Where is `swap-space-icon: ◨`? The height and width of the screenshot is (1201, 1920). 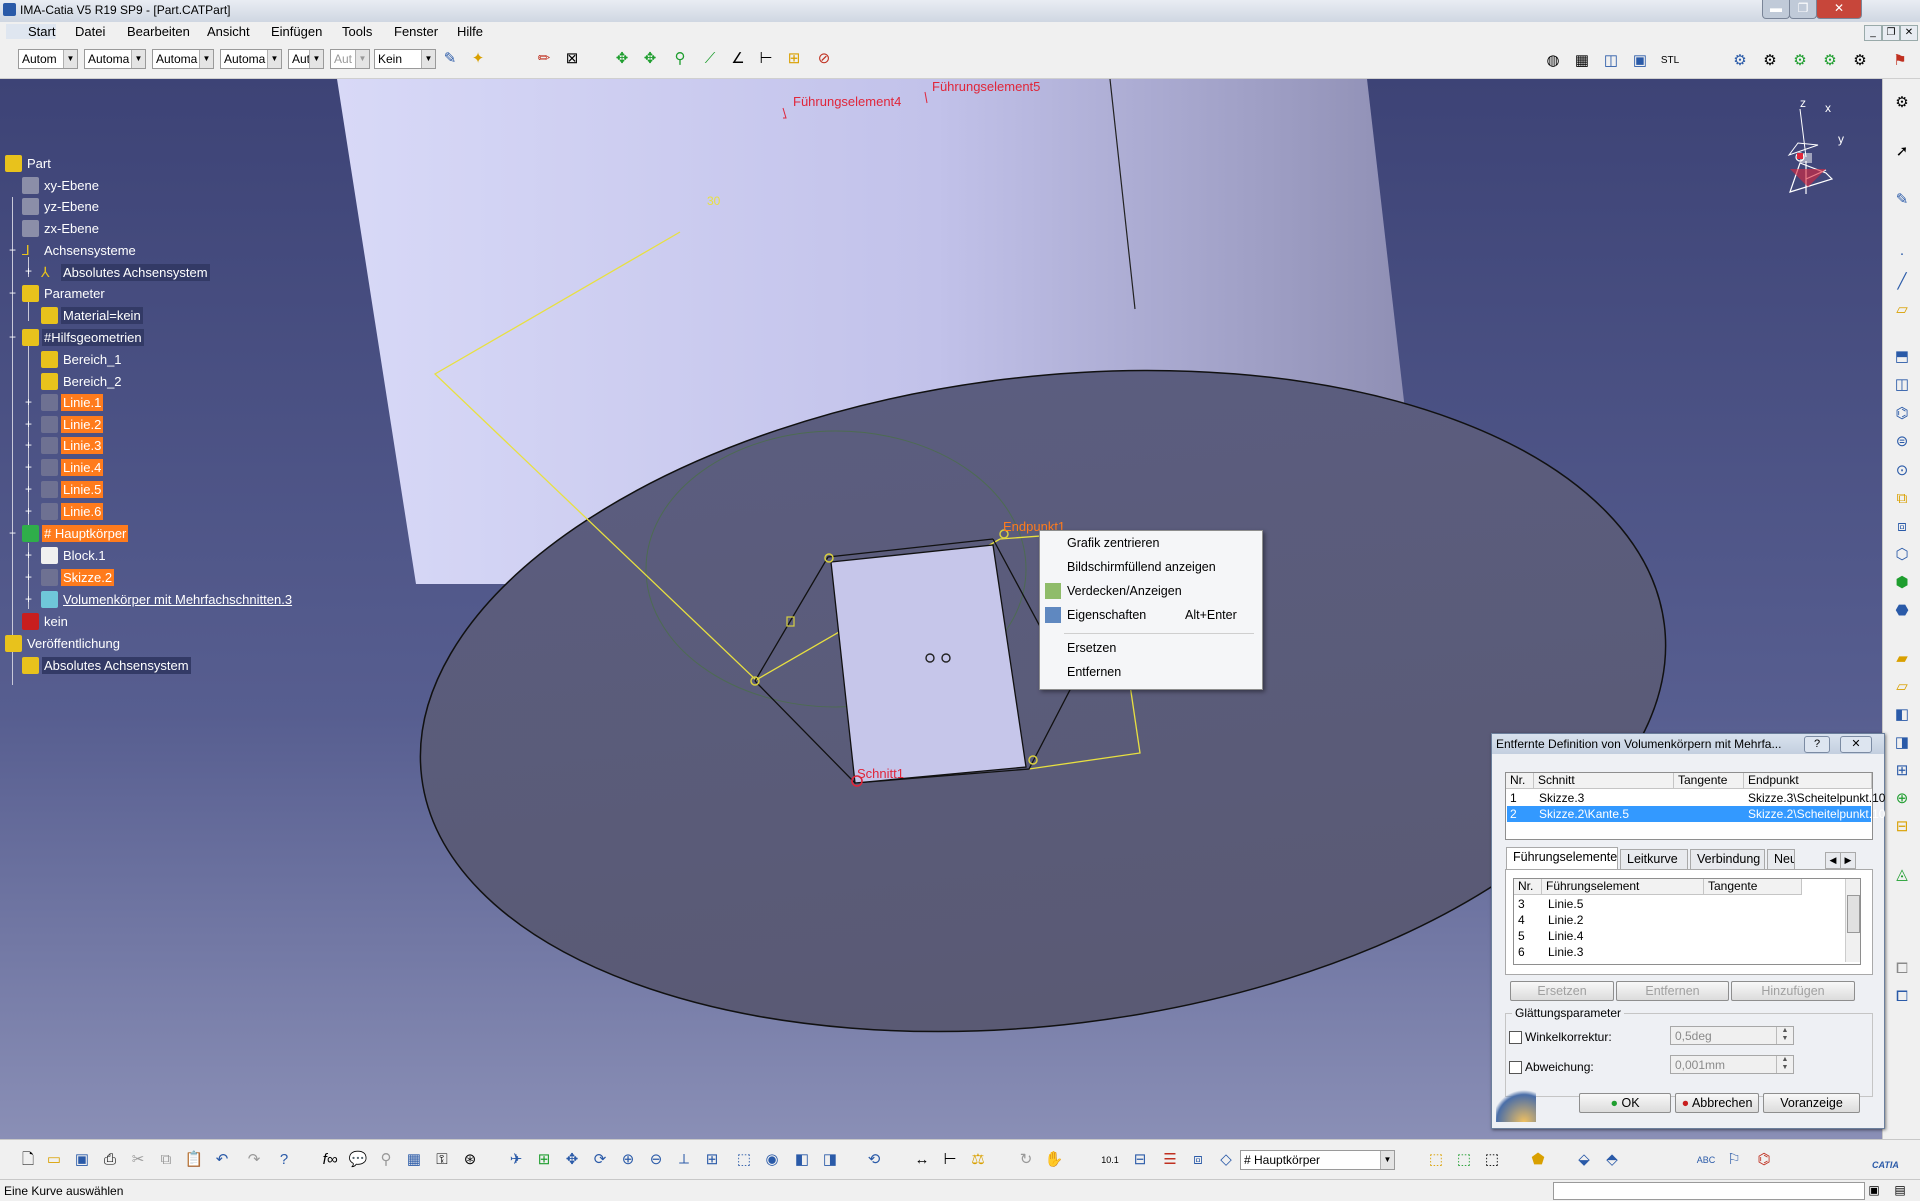
swap-space-icon: ◨ is located at coordinates (830, 1160).